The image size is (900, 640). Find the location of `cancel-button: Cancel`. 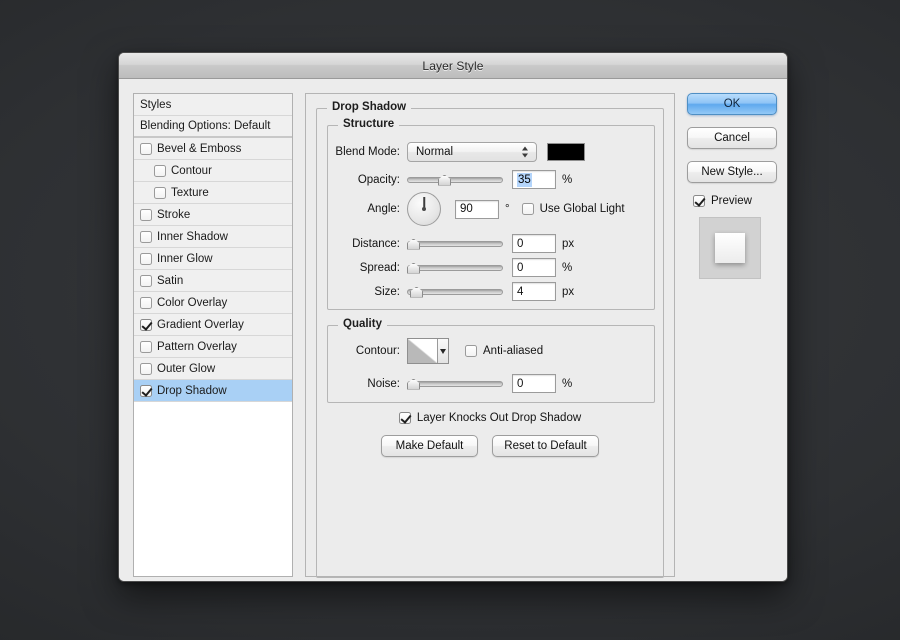

cancel-button: Cancel is located at coordinates (732, 138).